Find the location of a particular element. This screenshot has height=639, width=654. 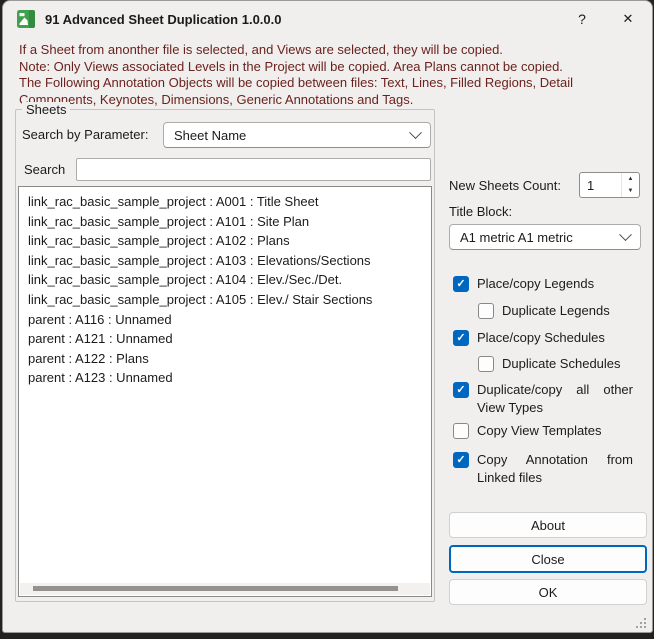

about-button: About is located at coordinates (548, 525).